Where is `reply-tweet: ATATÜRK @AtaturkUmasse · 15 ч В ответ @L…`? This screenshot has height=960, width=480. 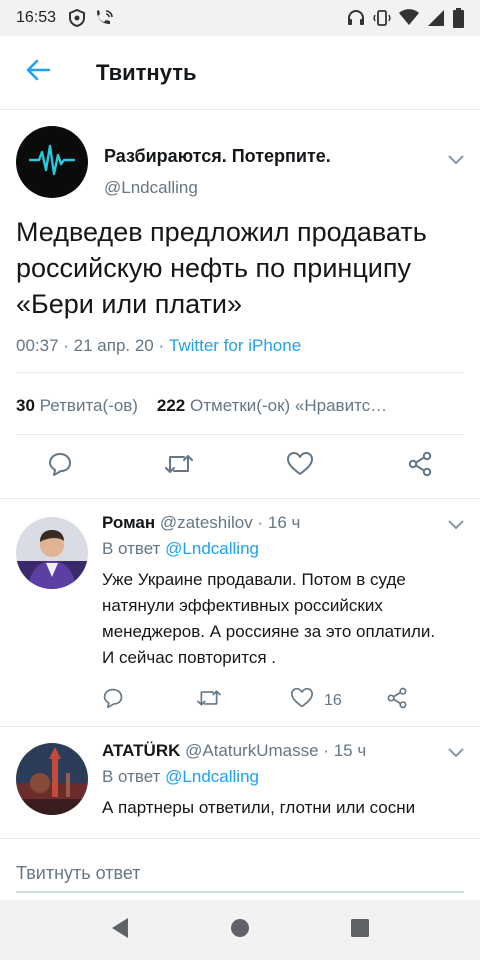 reply-tweet: ATATÜRK @AtaturkUmasse · 15 ч В ответ @L… is located at coordinates (240, 782).